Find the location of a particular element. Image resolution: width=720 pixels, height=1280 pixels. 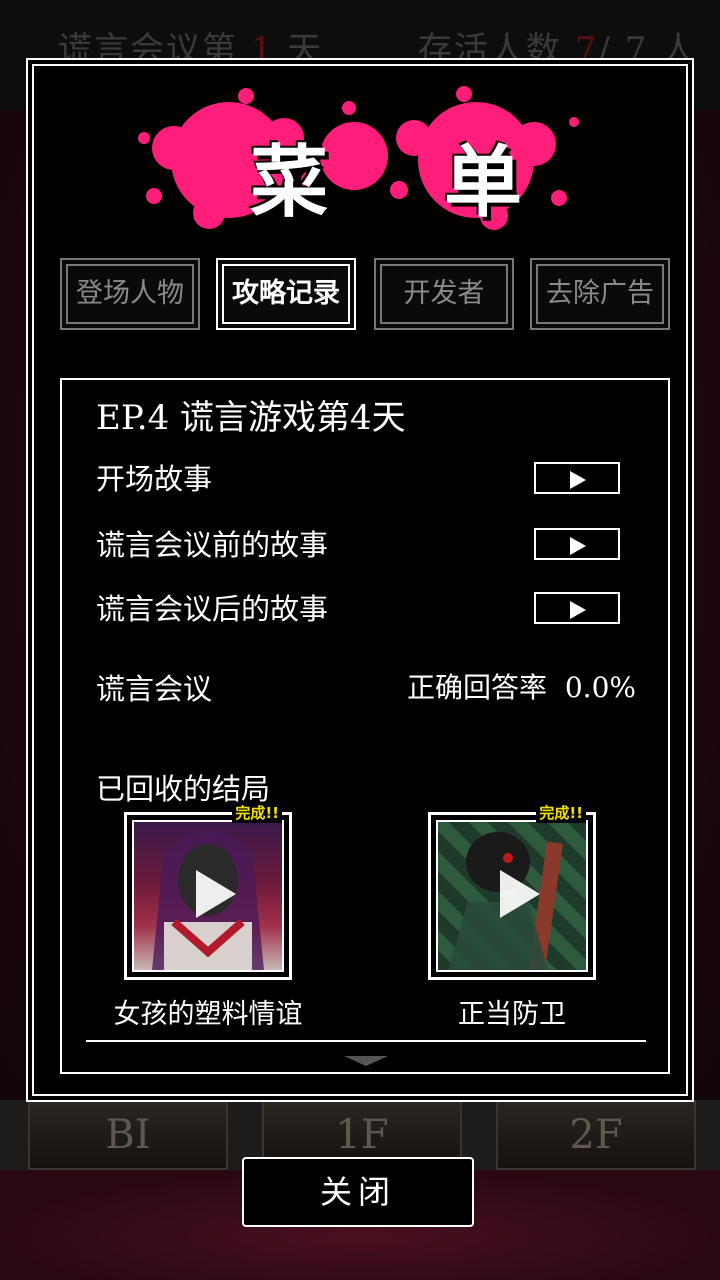

play-before-meeting-button is located at coordinates (577, 544).